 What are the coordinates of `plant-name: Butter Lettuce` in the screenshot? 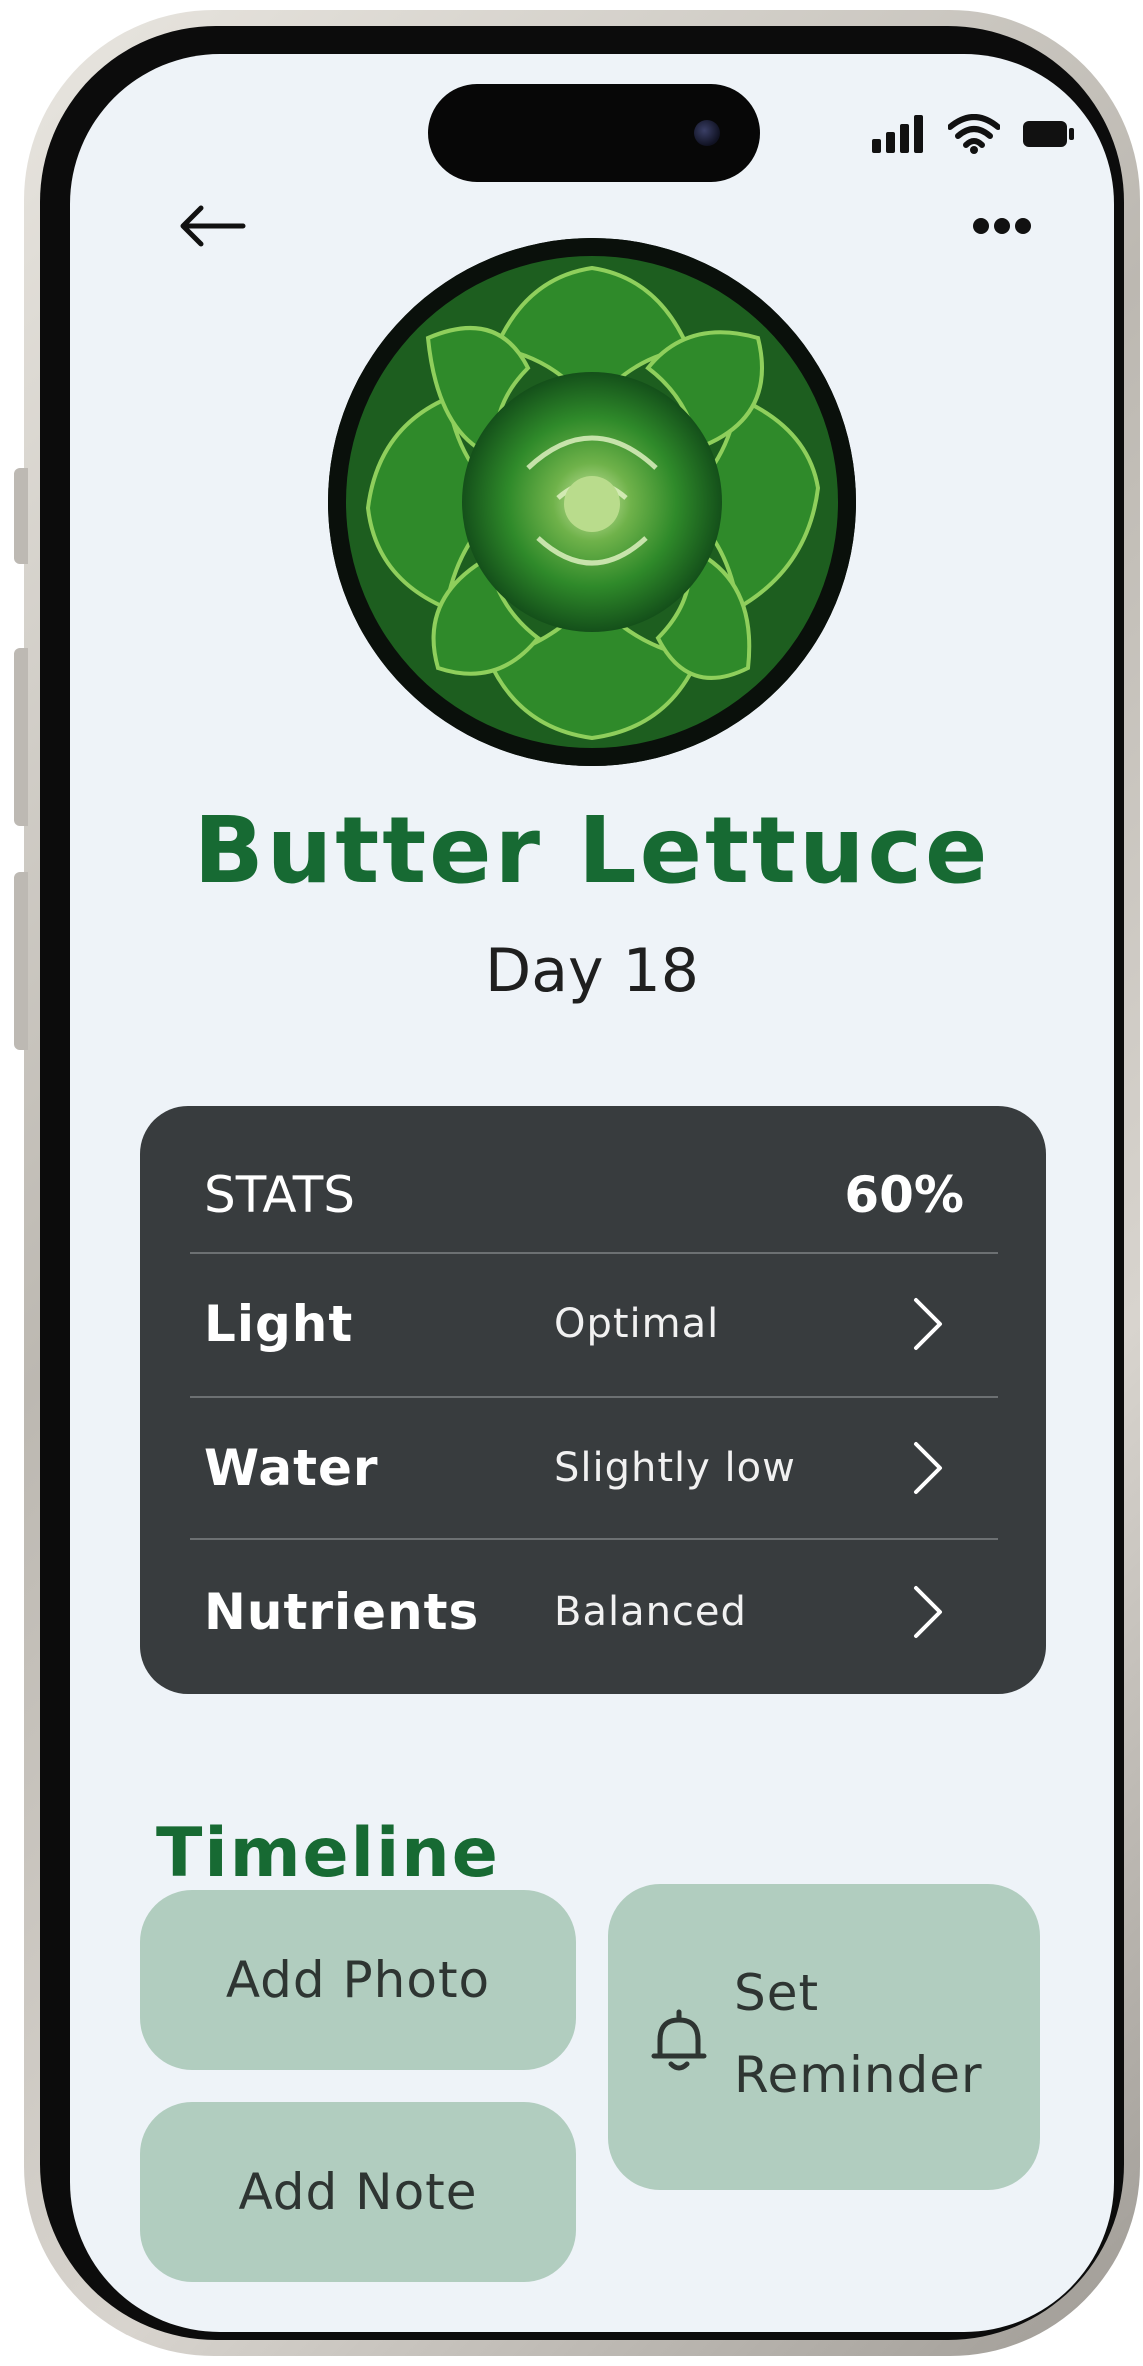 It's located at (592, 850).